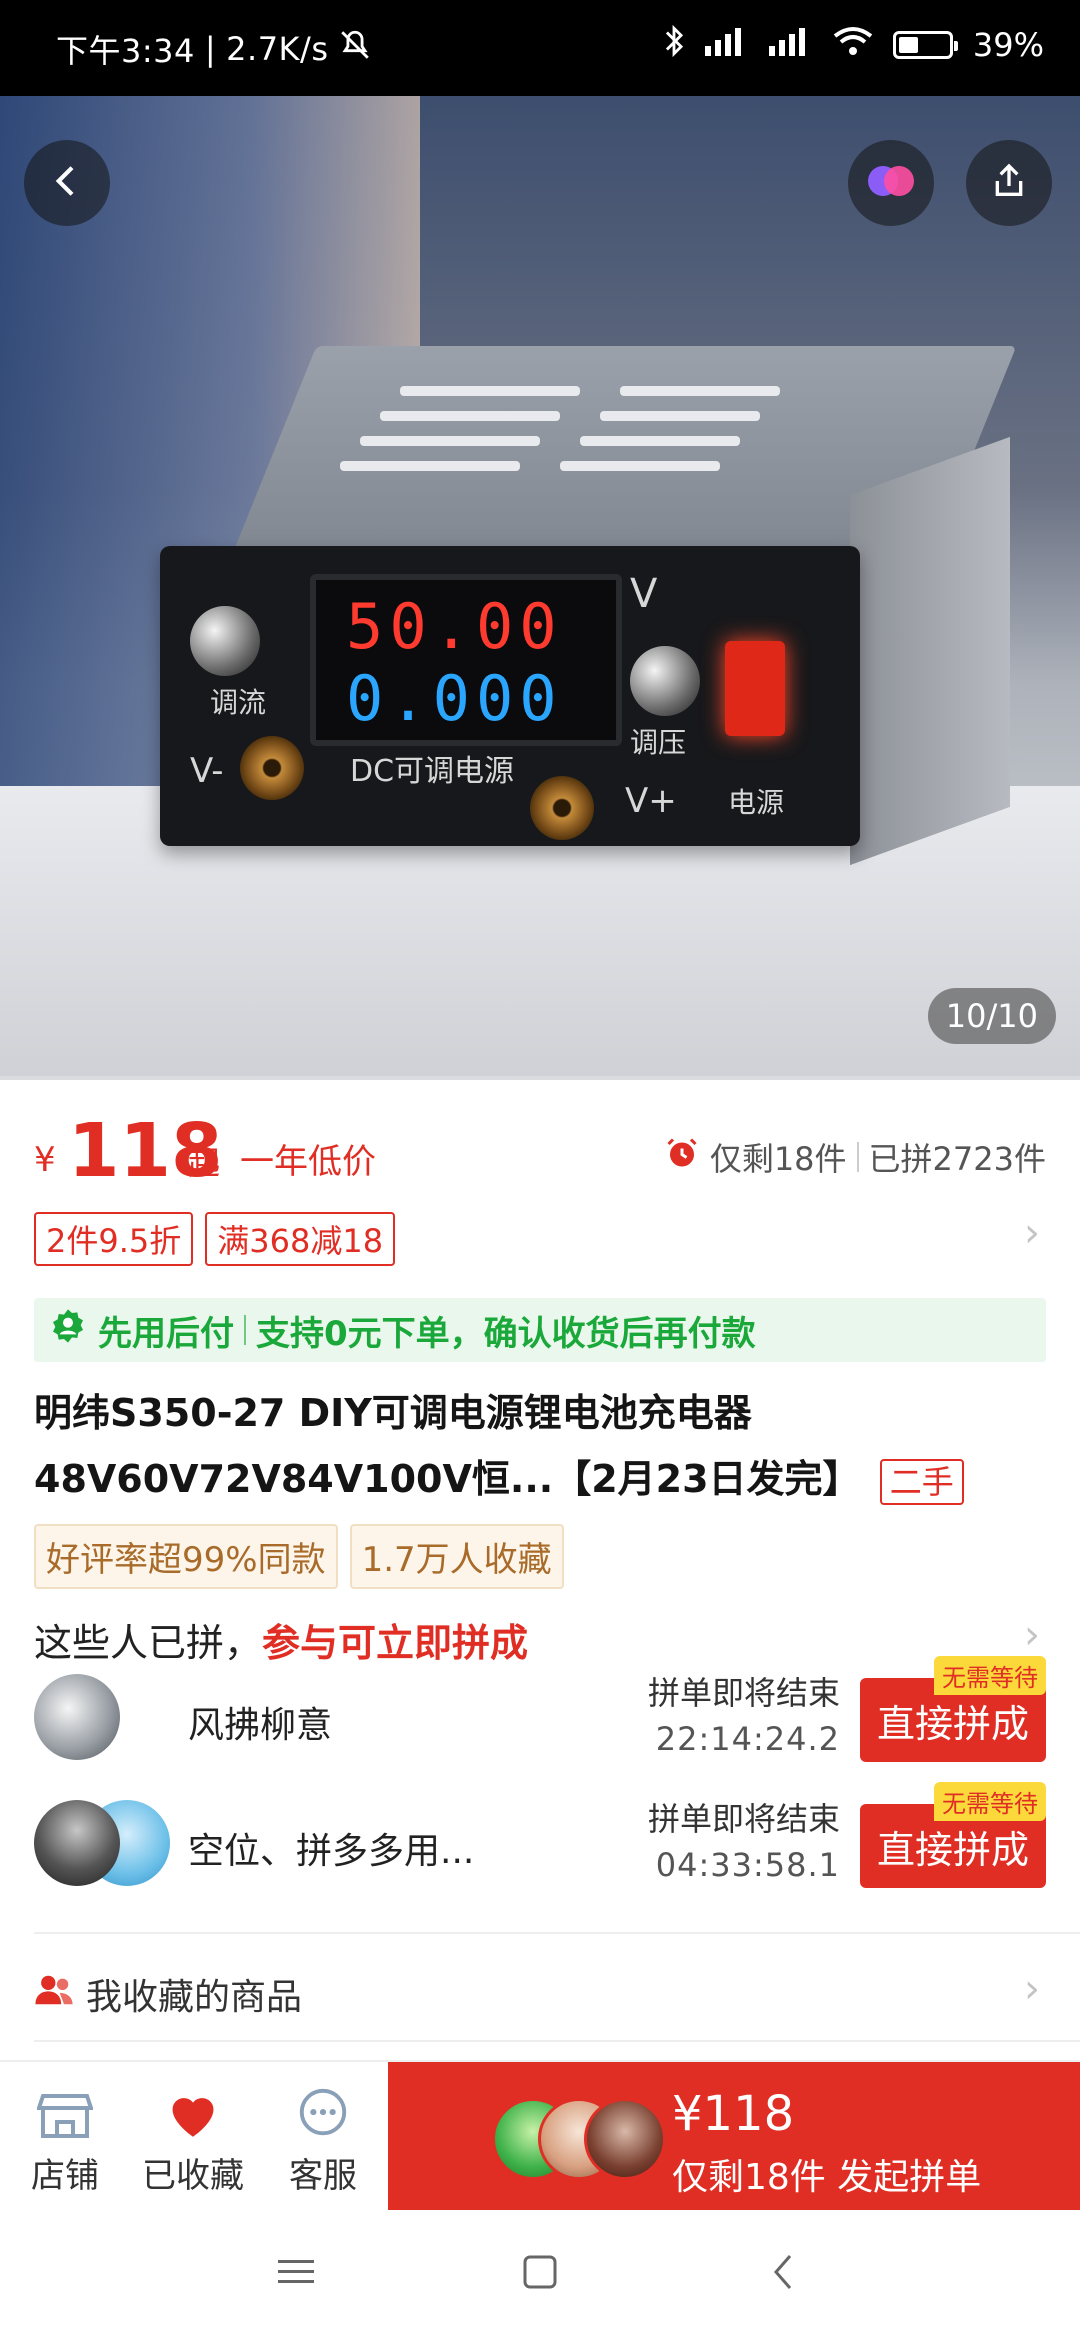  What do you see at coordinates (827, 2177) in the screenshot?
I see `buy-subtext: 仅剩18件 发起拼单` at bounding box center [827, 2177].